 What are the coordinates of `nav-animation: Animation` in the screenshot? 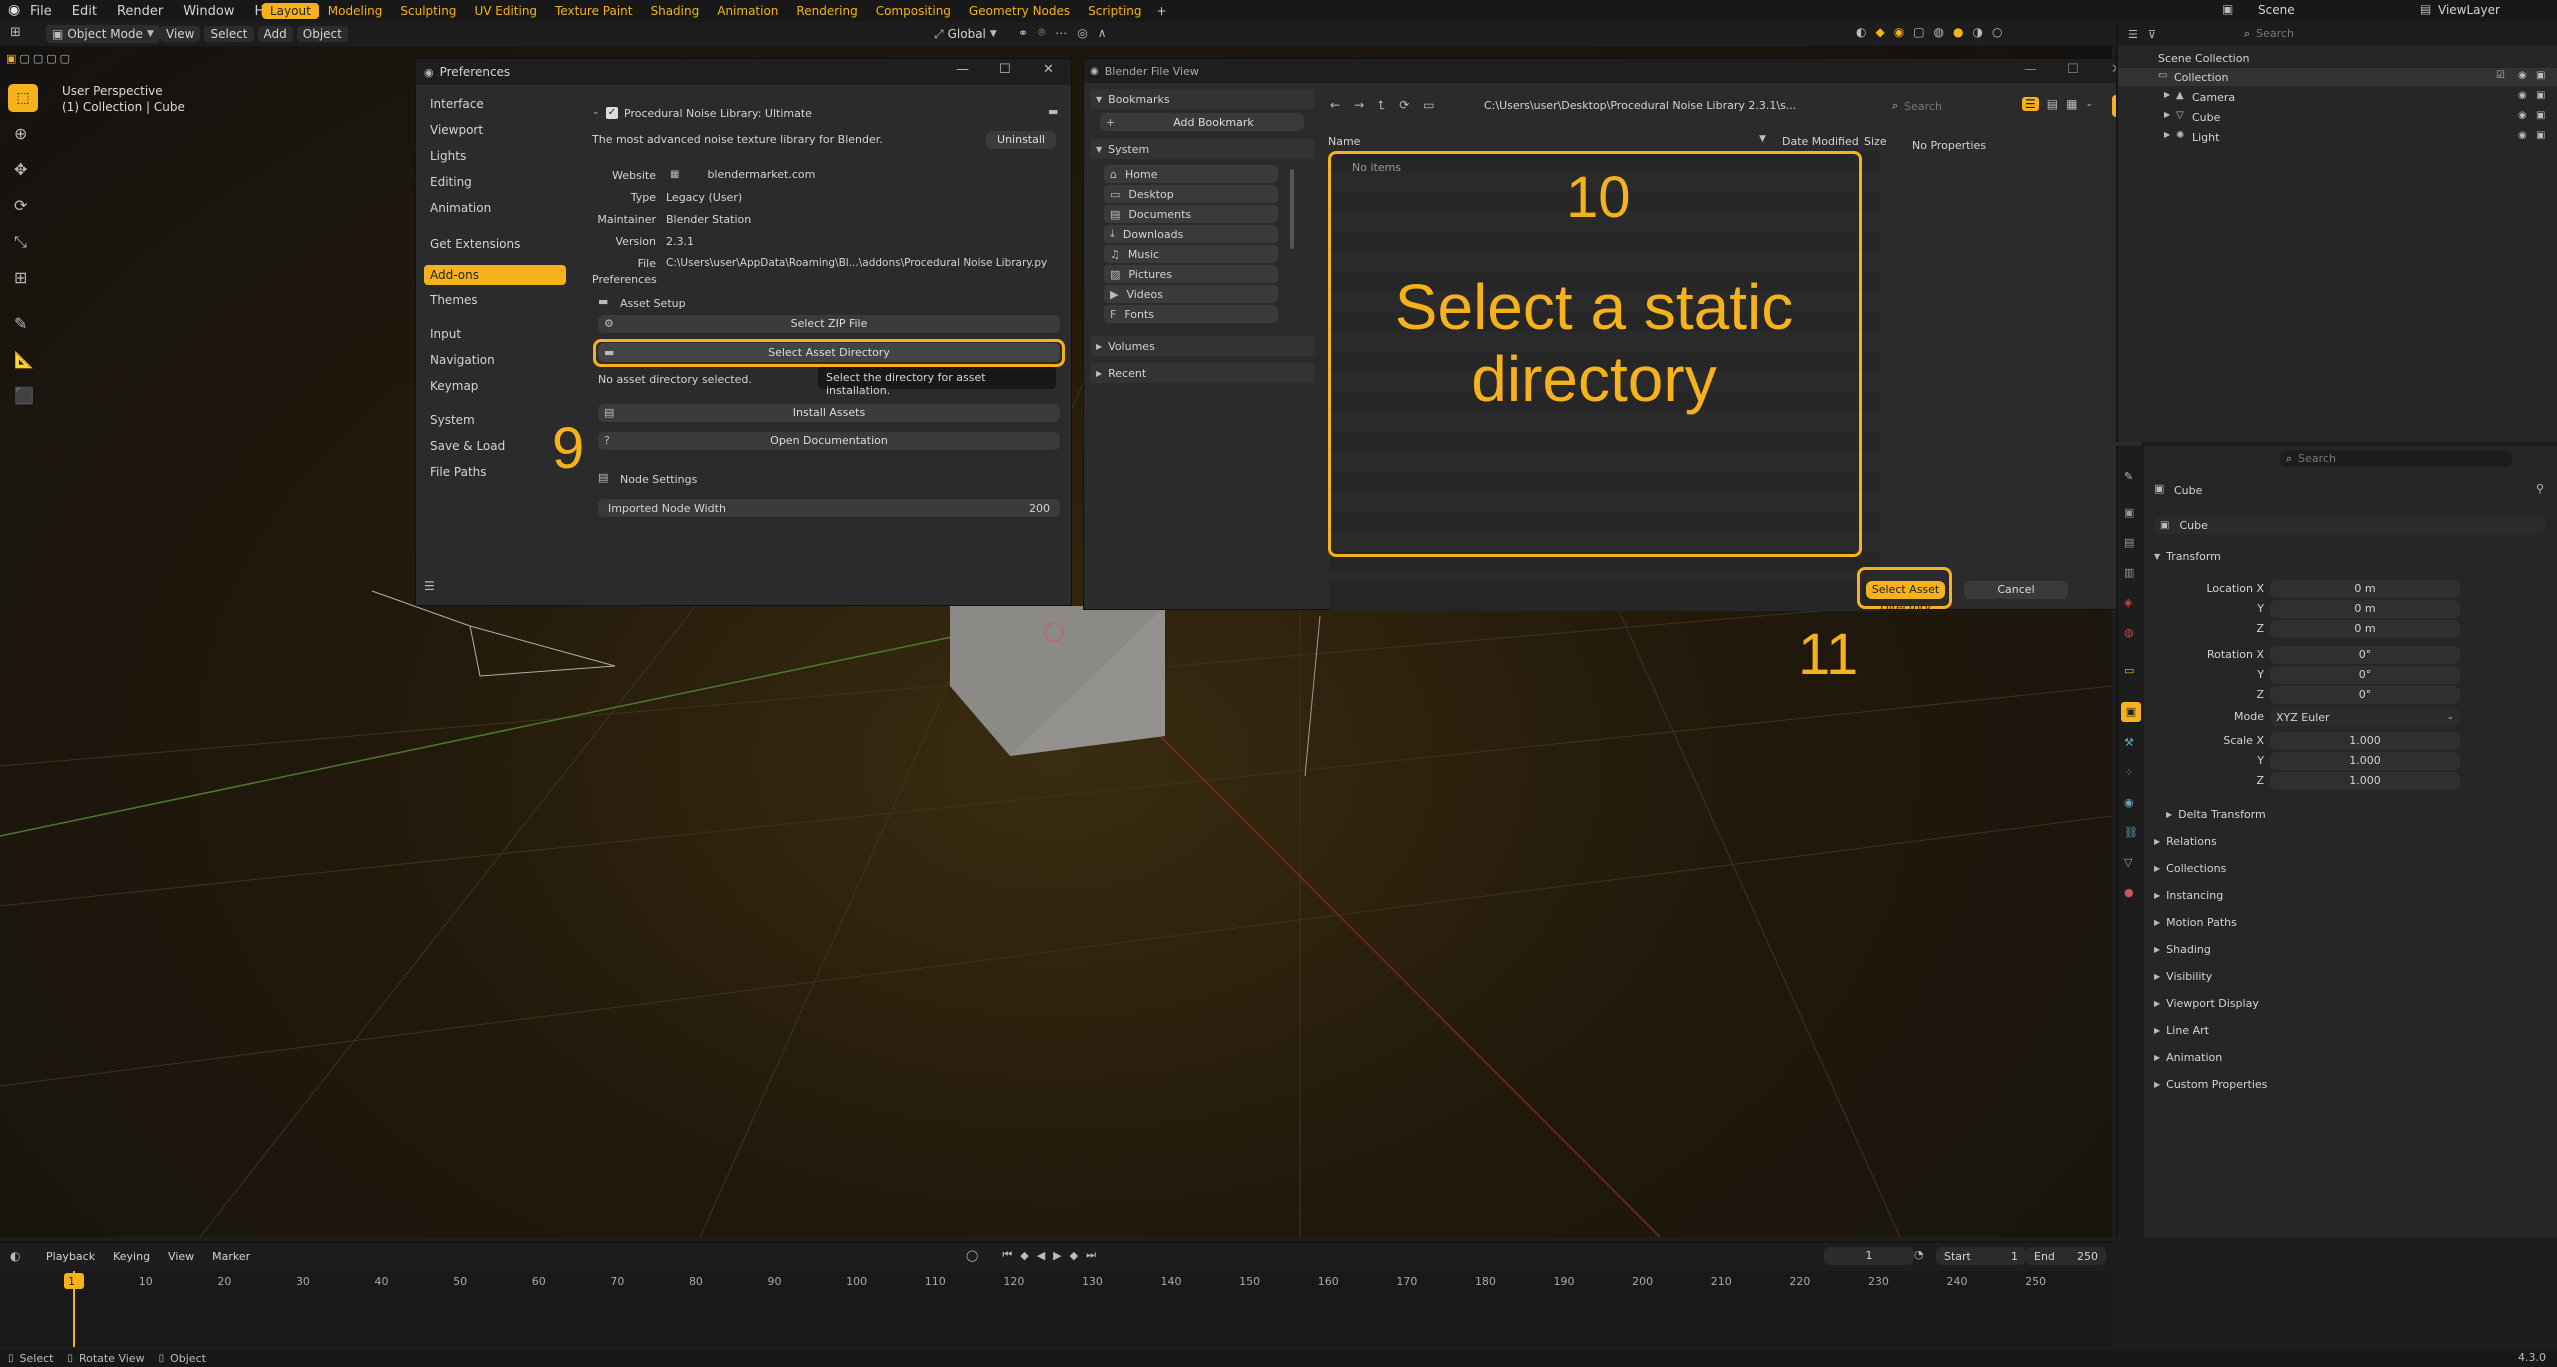 It's located at (460, 208).